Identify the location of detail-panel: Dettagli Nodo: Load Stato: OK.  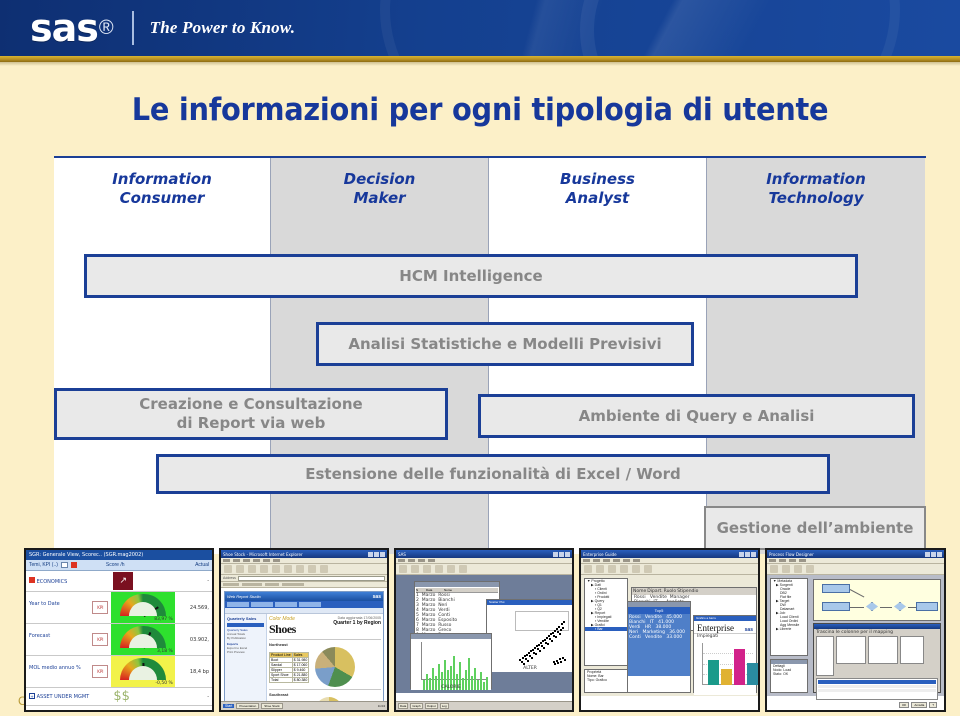
(789, 676).